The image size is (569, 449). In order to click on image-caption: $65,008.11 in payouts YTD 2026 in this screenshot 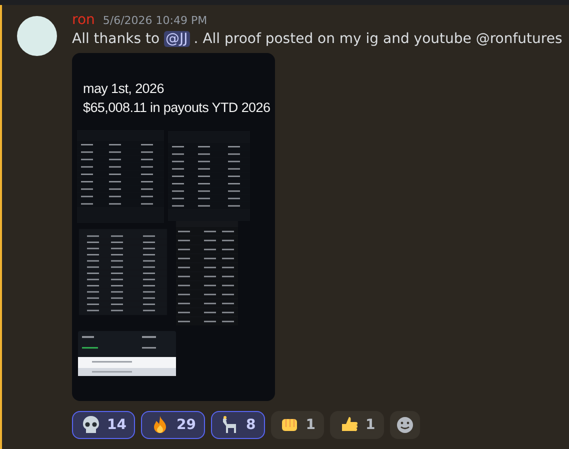, I will do `click(177, 108)`.